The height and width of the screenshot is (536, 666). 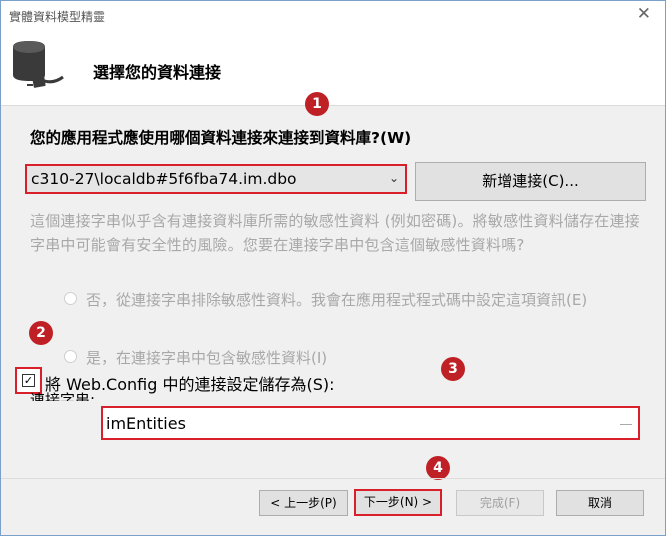 What do you see at coordinates (333, 478) in the screenshot?
I see `footer-divider` at bounding box center [333, 478].